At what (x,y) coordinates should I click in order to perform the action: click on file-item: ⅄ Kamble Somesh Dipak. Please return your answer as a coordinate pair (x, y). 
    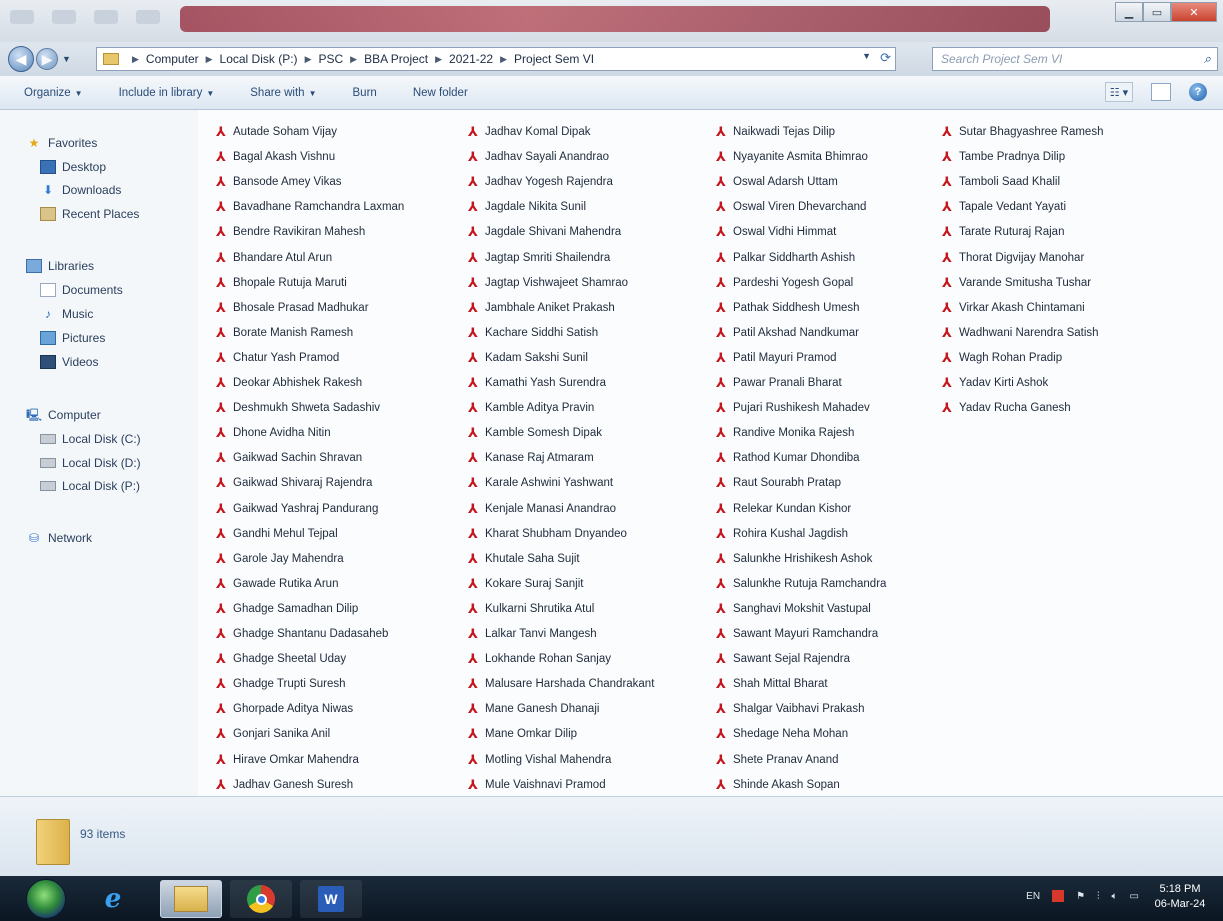
    Looking at the image, I should click on (535, 433).